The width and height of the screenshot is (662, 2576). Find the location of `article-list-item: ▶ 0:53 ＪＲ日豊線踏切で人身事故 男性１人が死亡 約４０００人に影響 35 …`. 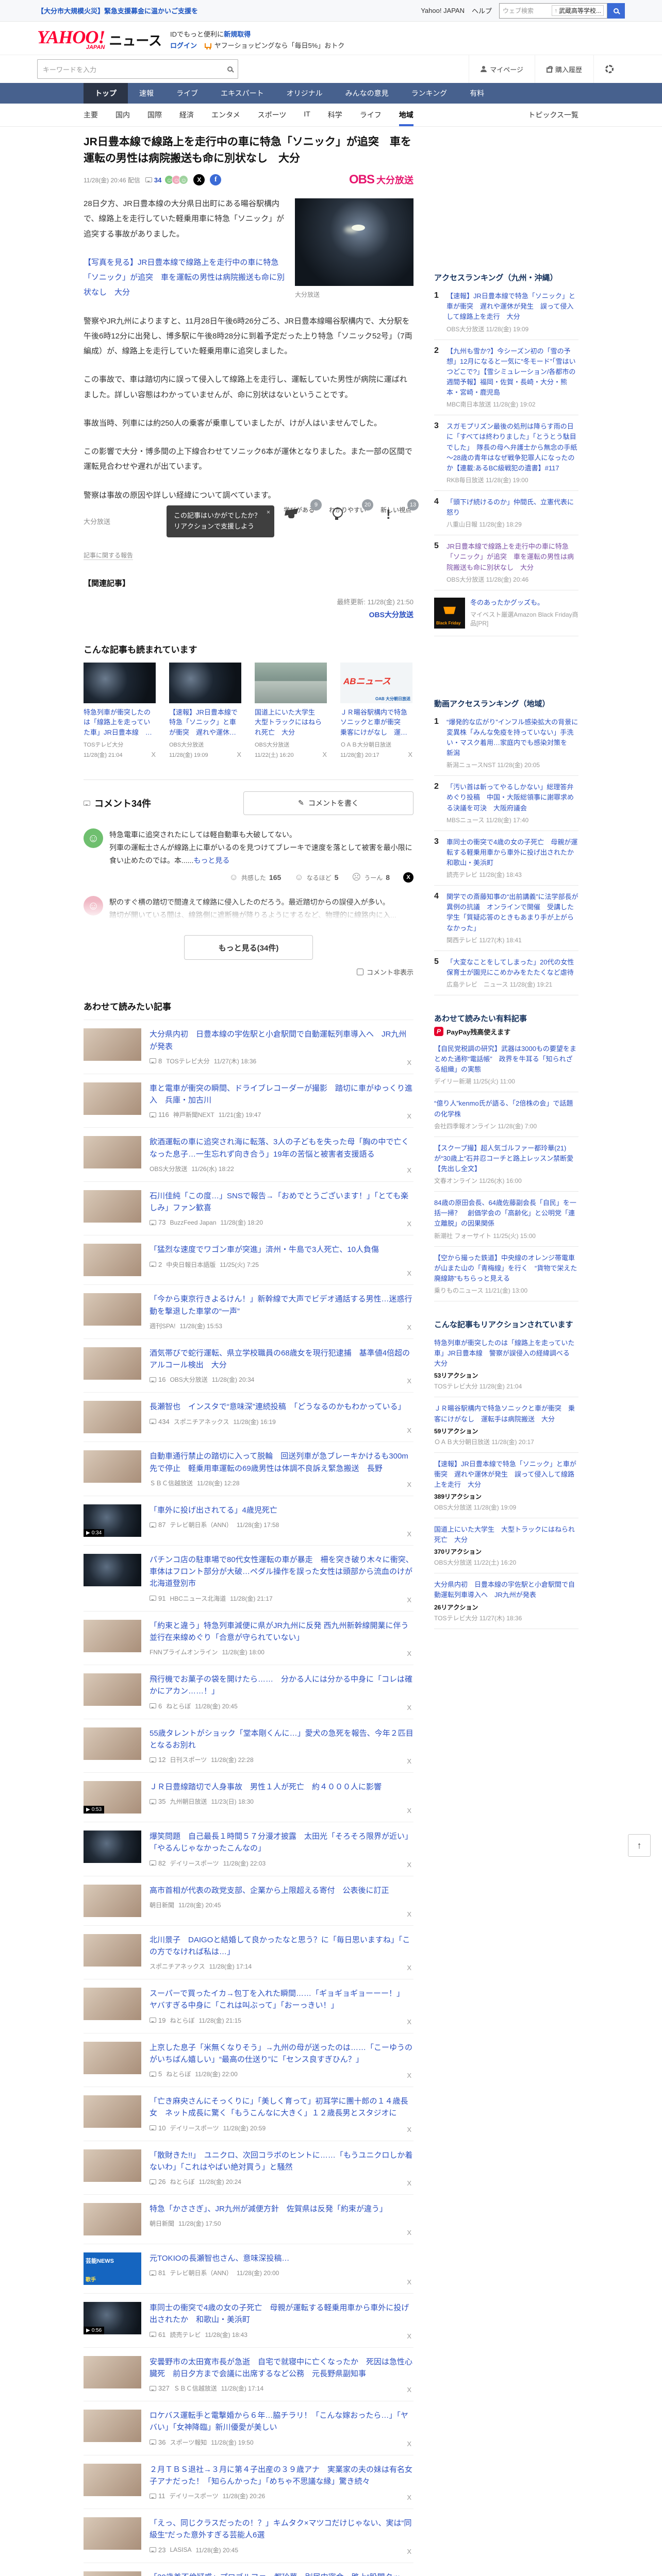

article-list-item: ▶ 0:53 ＪＲ日豊線踏切で人身事故 男性１人が死亡 約４０００人に影響 35 … is located at coordinates (249, 1798).